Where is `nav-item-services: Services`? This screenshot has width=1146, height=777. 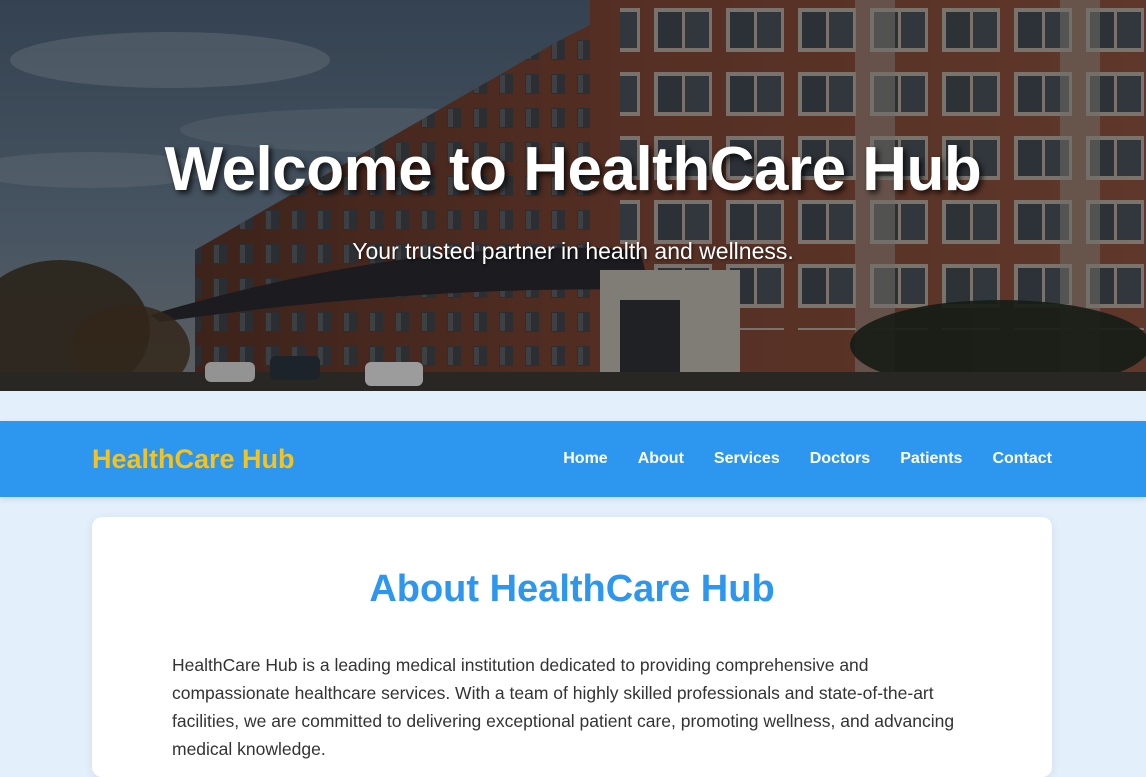 nav-item-services: Services is located at coordinates (747, 459).